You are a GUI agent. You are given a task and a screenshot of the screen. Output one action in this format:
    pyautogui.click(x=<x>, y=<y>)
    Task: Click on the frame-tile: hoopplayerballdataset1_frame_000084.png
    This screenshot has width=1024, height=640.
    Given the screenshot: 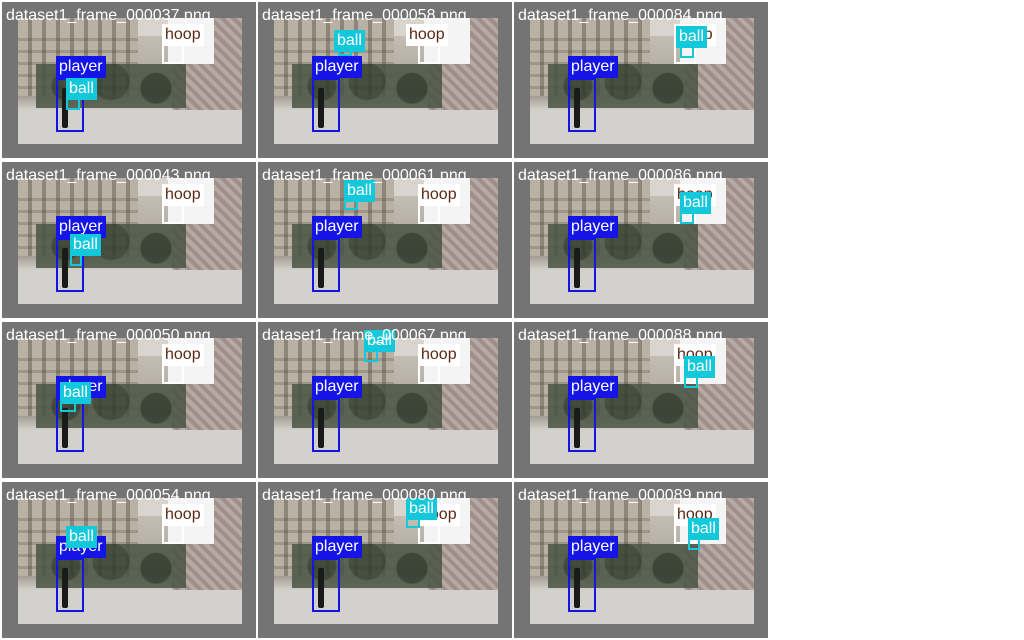 What is the action you would take?
    pyautogui.click(x=641, y=80)
    